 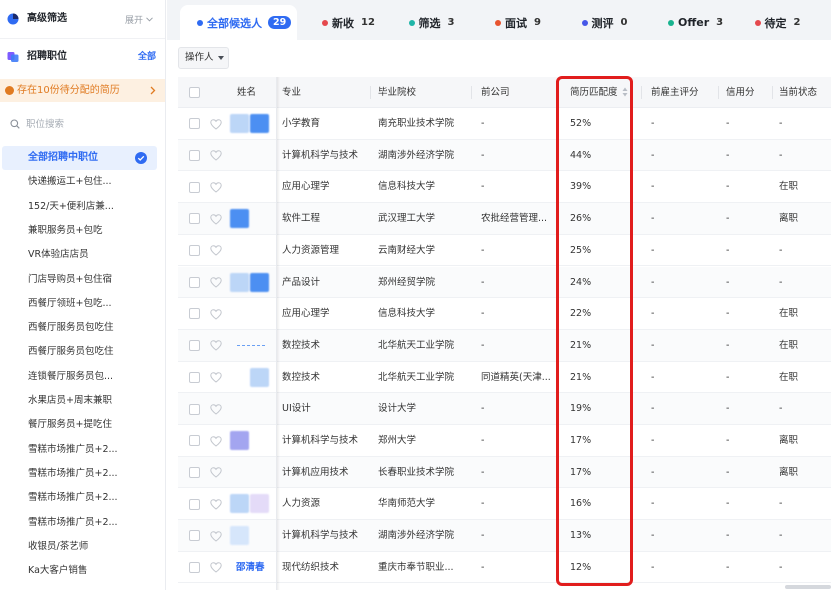 I want to click on job-item: 收银员/茶艺师, so click(x=79, y=547).